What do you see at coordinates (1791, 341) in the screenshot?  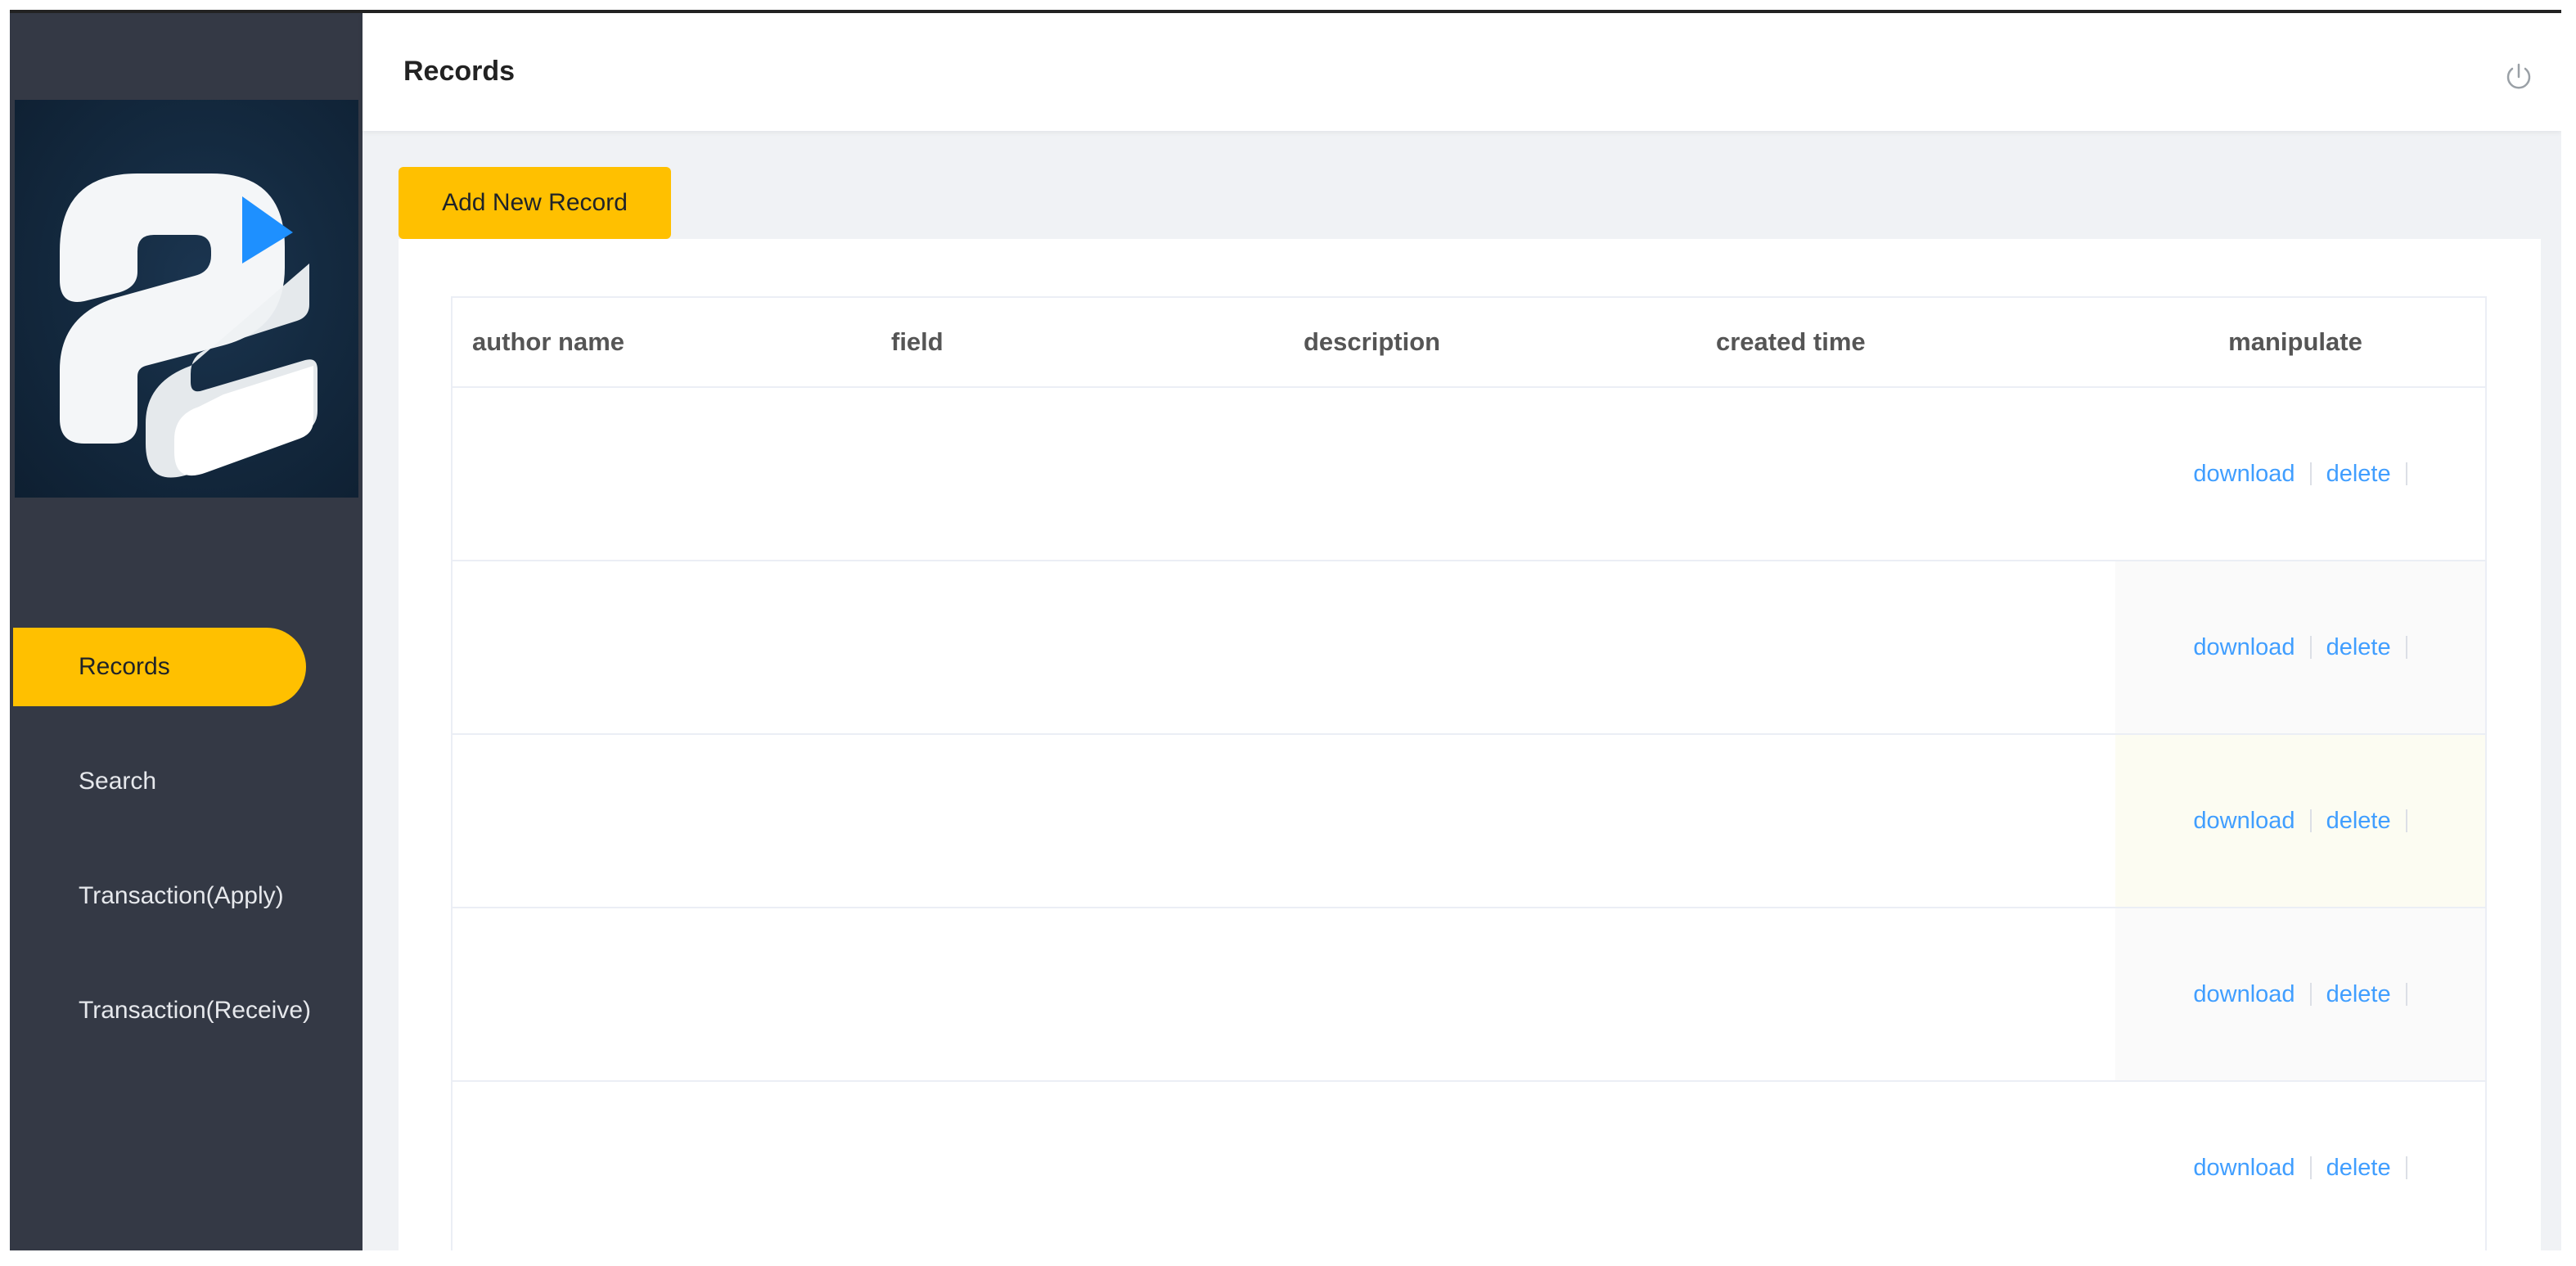 I see `column-header-created-time: created time` at bounding box center [1791, 341].